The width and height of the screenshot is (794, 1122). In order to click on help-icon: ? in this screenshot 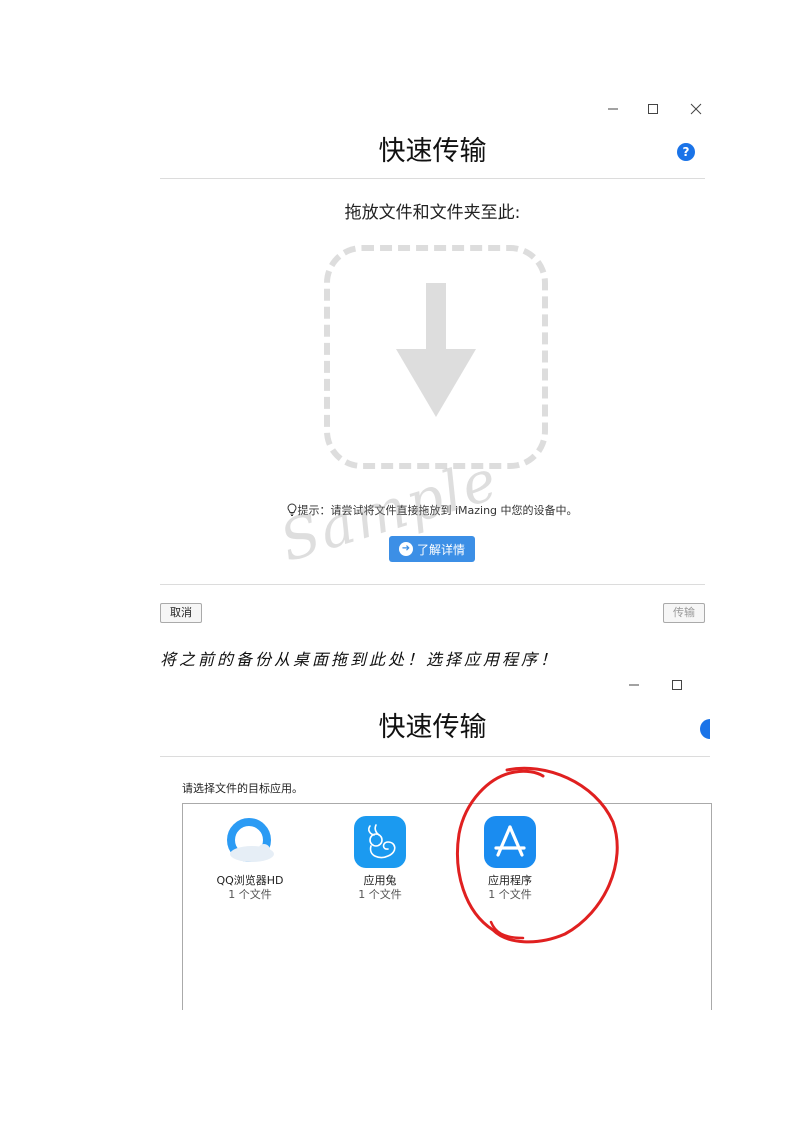, I will do `click(686, 152)`.